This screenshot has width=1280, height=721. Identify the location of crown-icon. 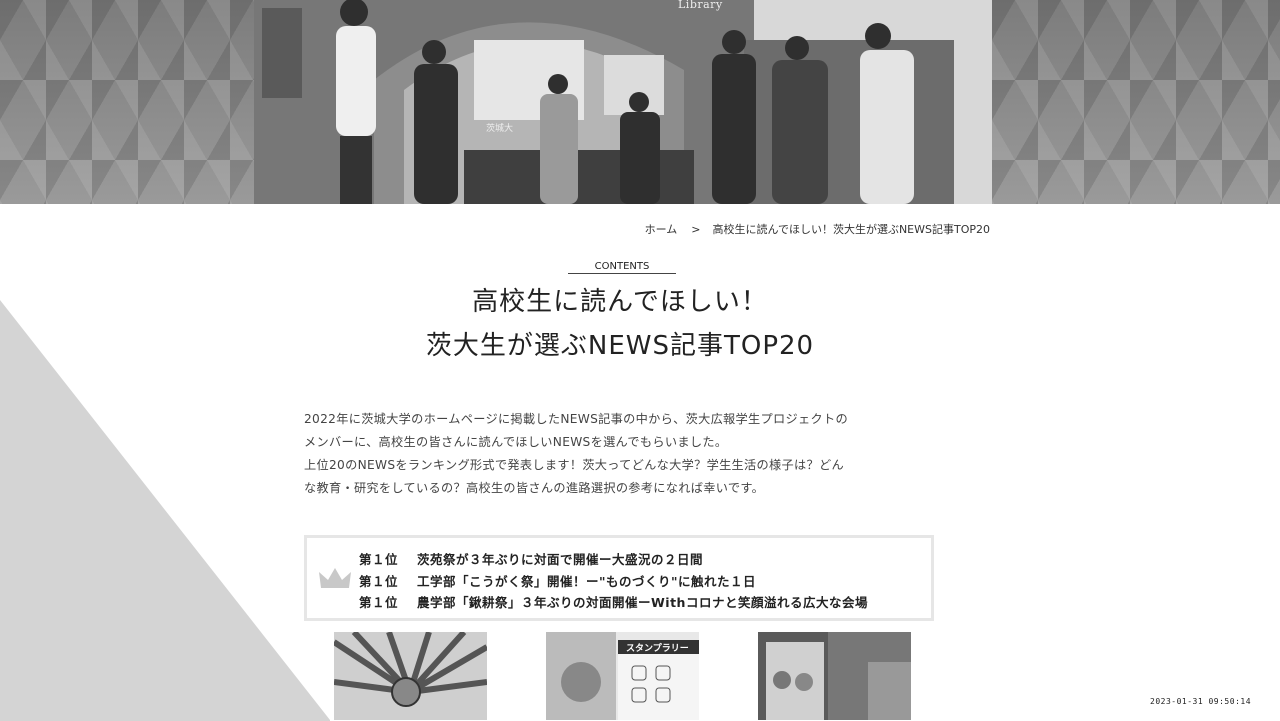
(335, 578).